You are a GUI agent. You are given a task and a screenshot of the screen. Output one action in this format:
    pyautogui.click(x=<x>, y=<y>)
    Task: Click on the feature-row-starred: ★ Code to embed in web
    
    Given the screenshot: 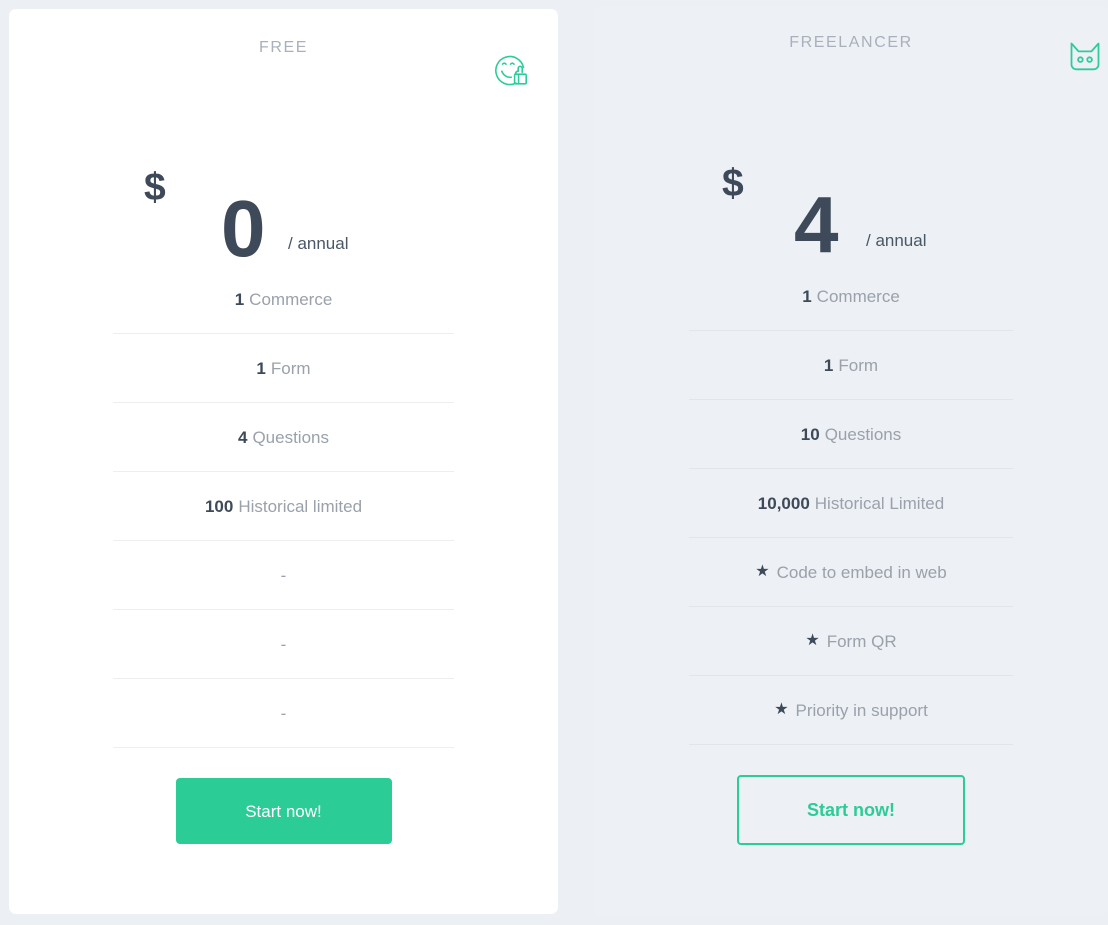 What is the action you would take?
    pyautogui.click(x=851, y=572)
    